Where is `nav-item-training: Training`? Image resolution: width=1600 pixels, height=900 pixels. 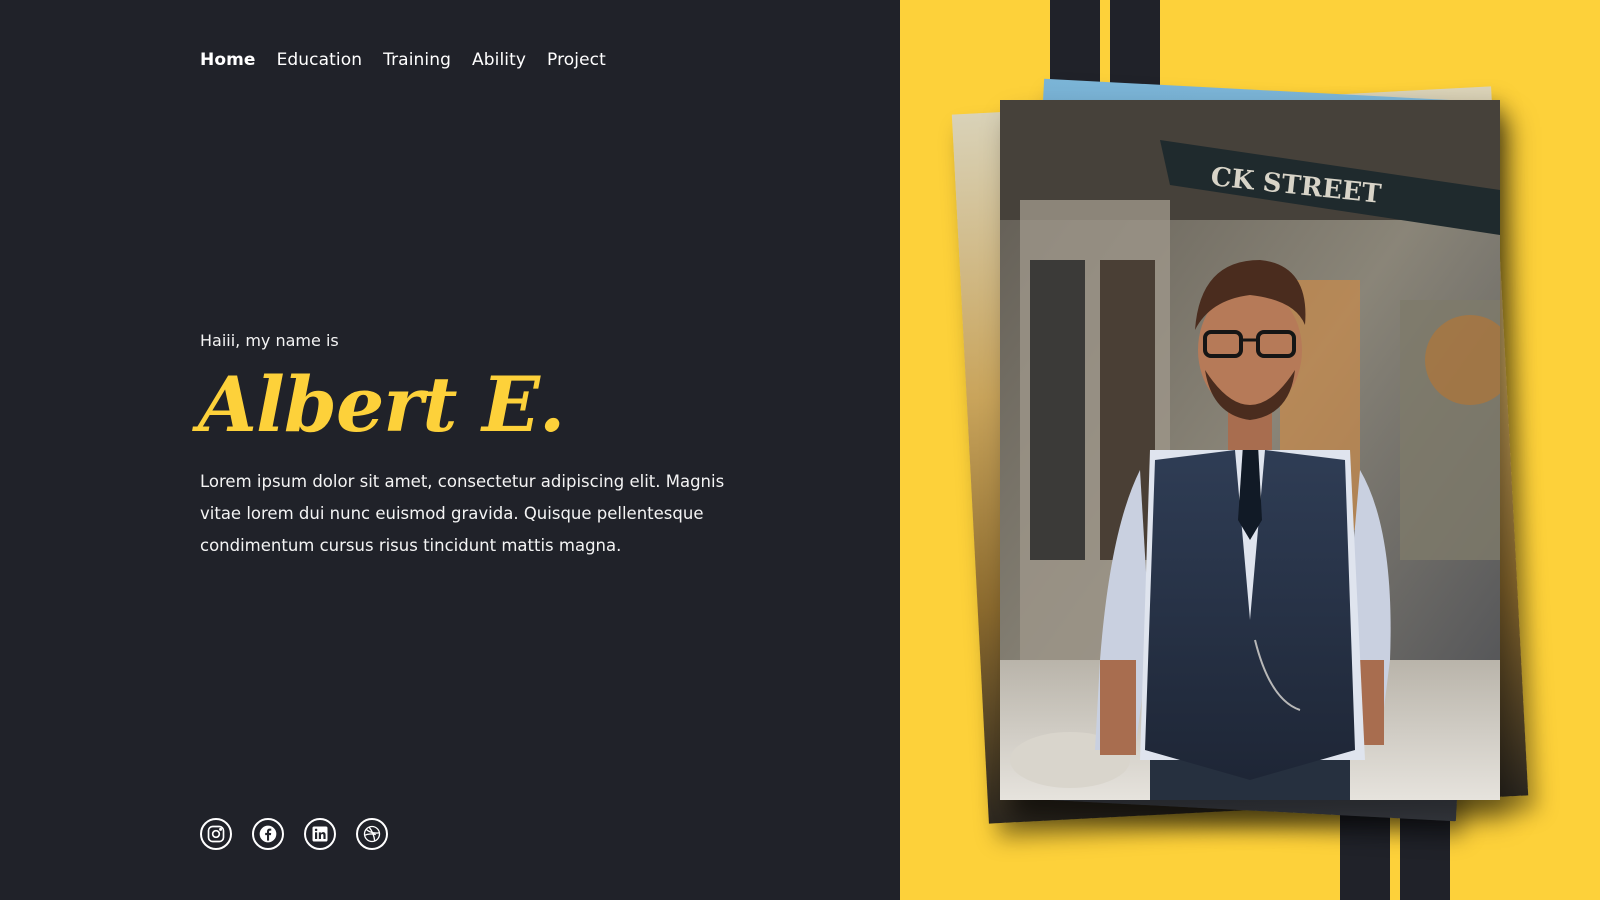
nav-item-training: Training is located at coordinates (417, 60).